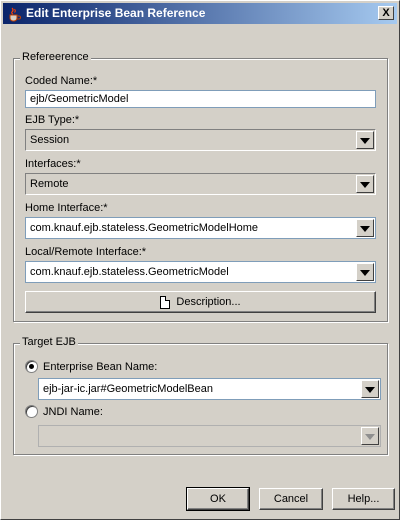 The image size is (400, 520). Describe the element at coordinates (218, 499) in the screenshot. I see `ok-button: OK` at that location.